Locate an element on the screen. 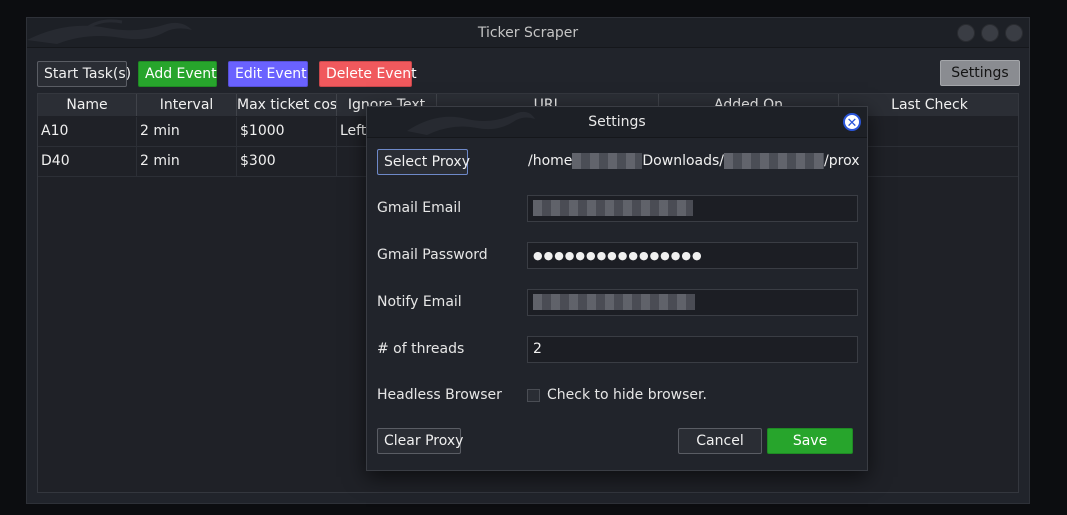 Image resolution: width=1067 pixels, height=515 pixels. gmail-password-field: ●●●●●●●●●●●●●●●● is located at coordinates (692, 255).